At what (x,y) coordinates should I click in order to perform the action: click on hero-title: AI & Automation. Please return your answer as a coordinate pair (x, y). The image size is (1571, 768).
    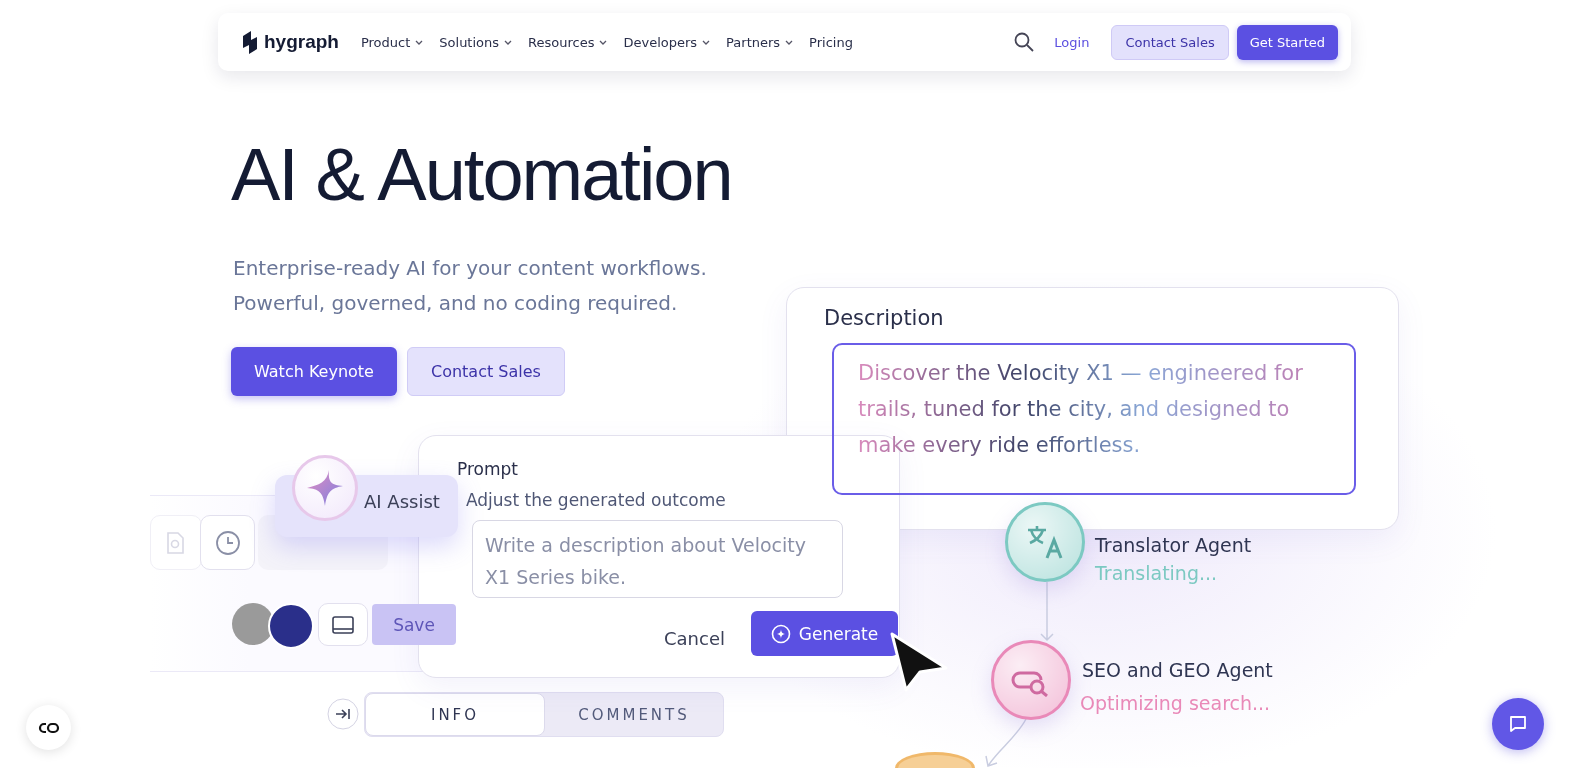
    Looking at the image, I should click on (482, 175).